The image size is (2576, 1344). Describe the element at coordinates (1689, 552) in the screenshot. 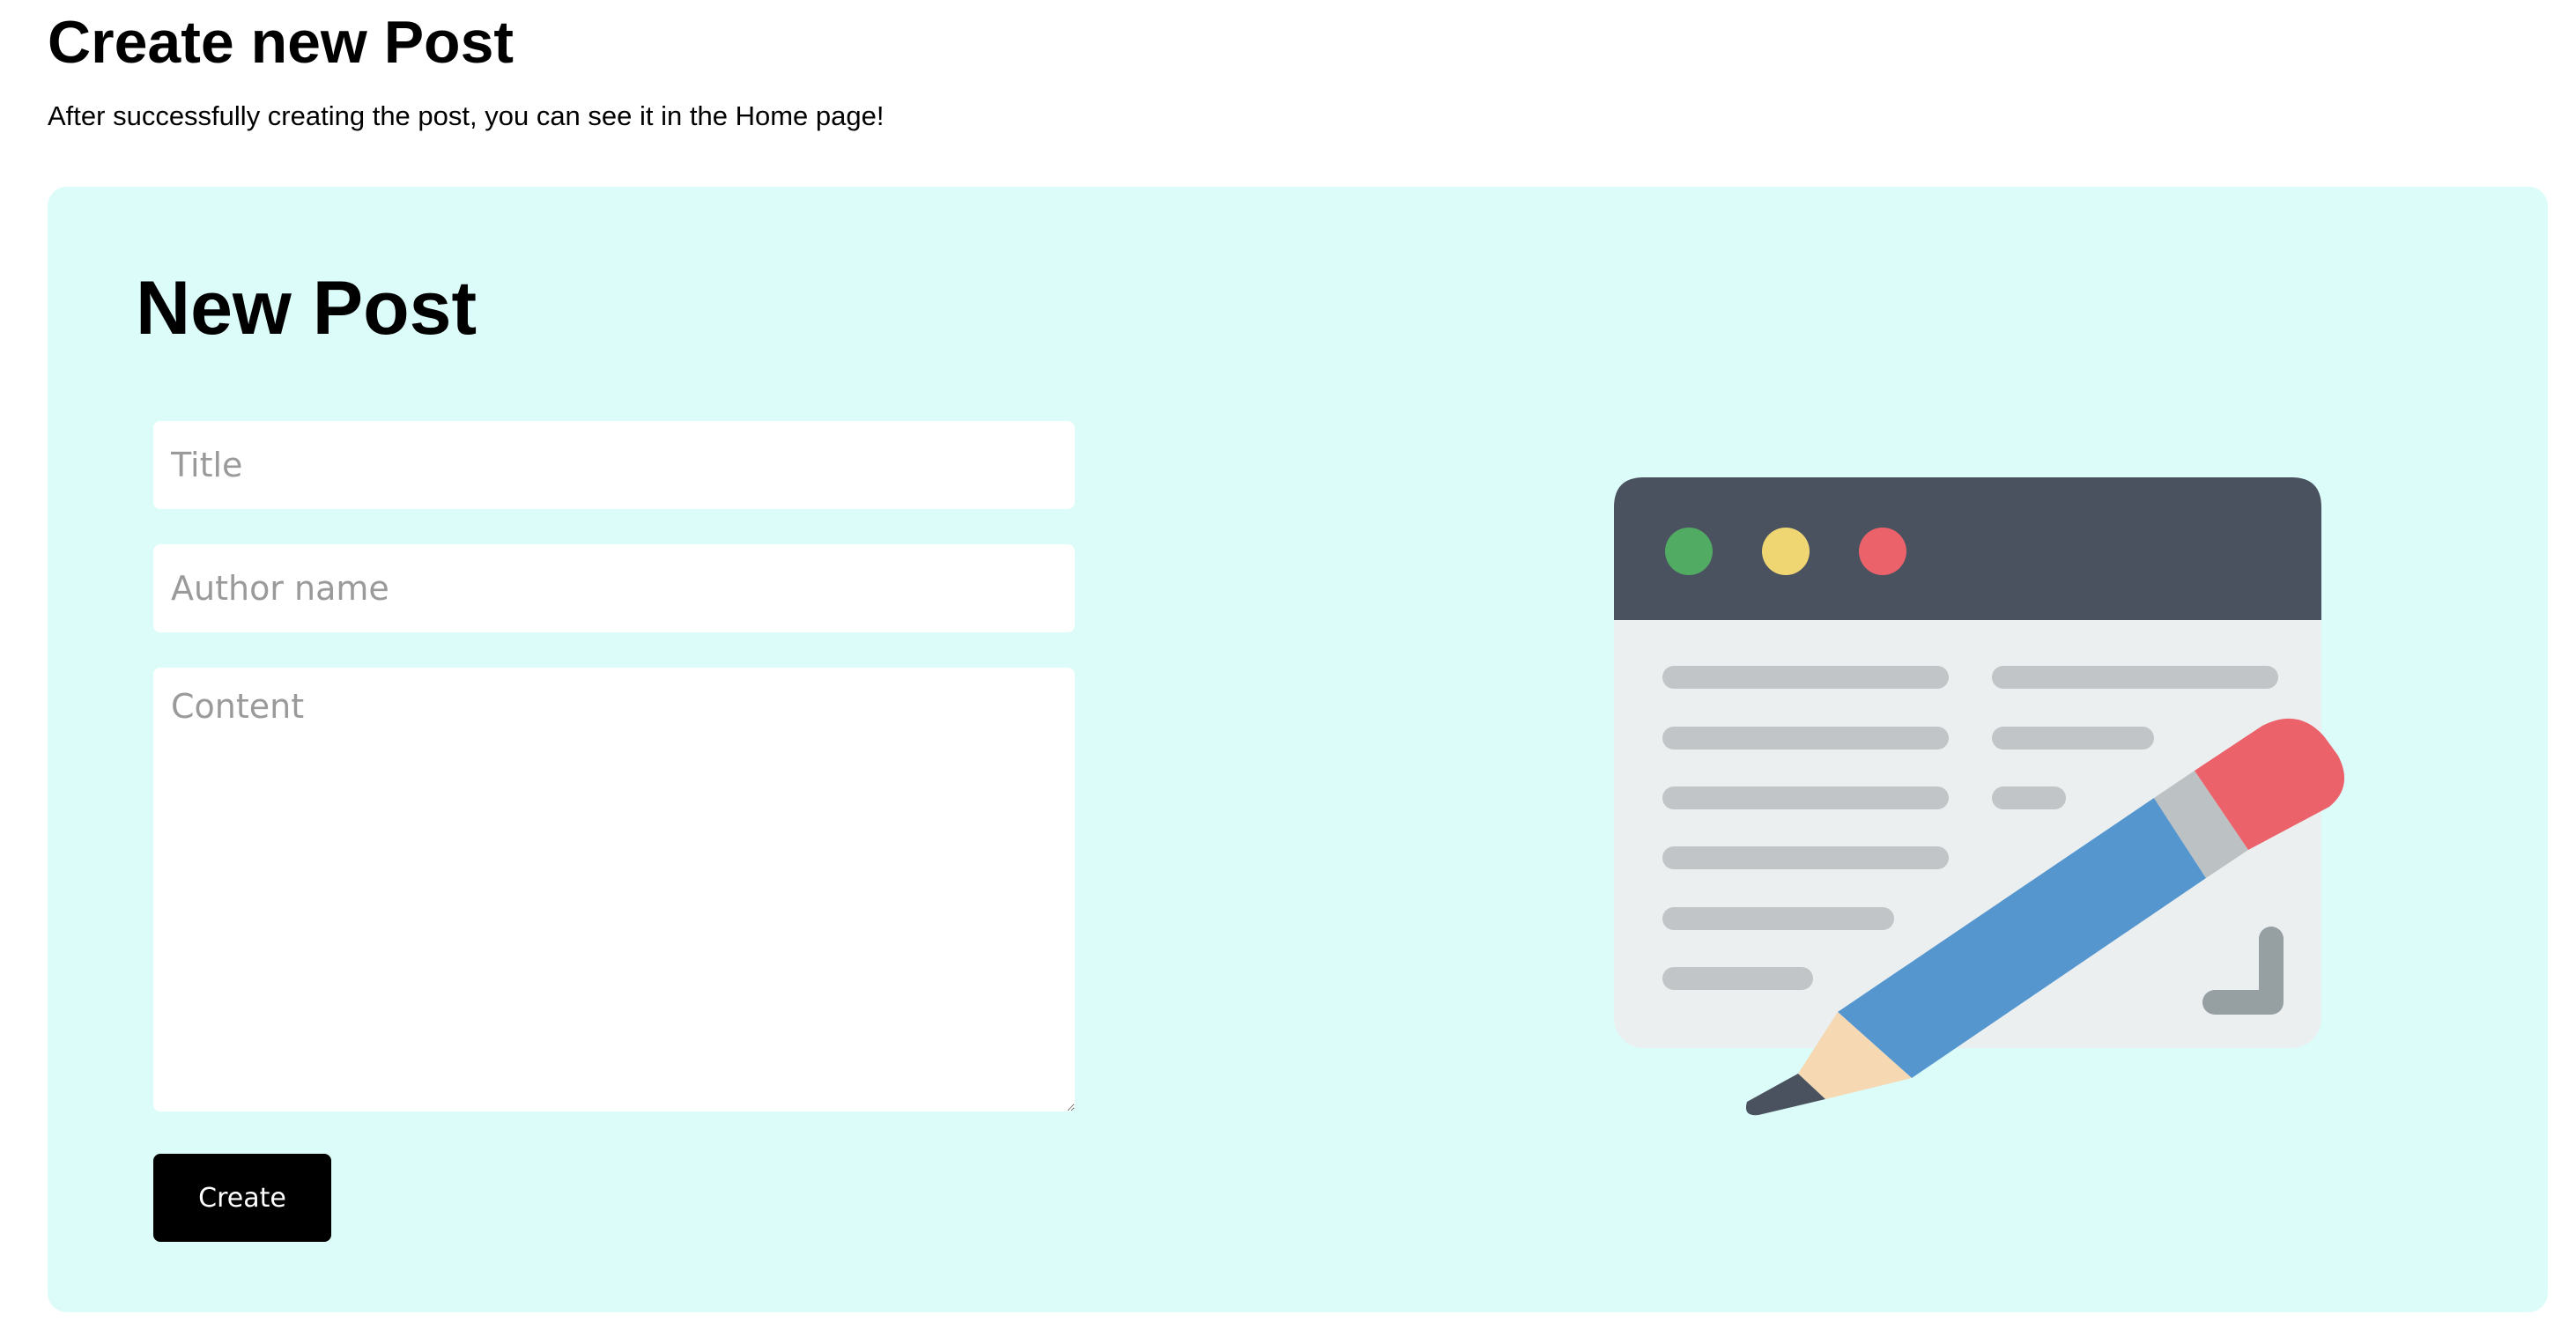

I see `window-dot-green` at that location.